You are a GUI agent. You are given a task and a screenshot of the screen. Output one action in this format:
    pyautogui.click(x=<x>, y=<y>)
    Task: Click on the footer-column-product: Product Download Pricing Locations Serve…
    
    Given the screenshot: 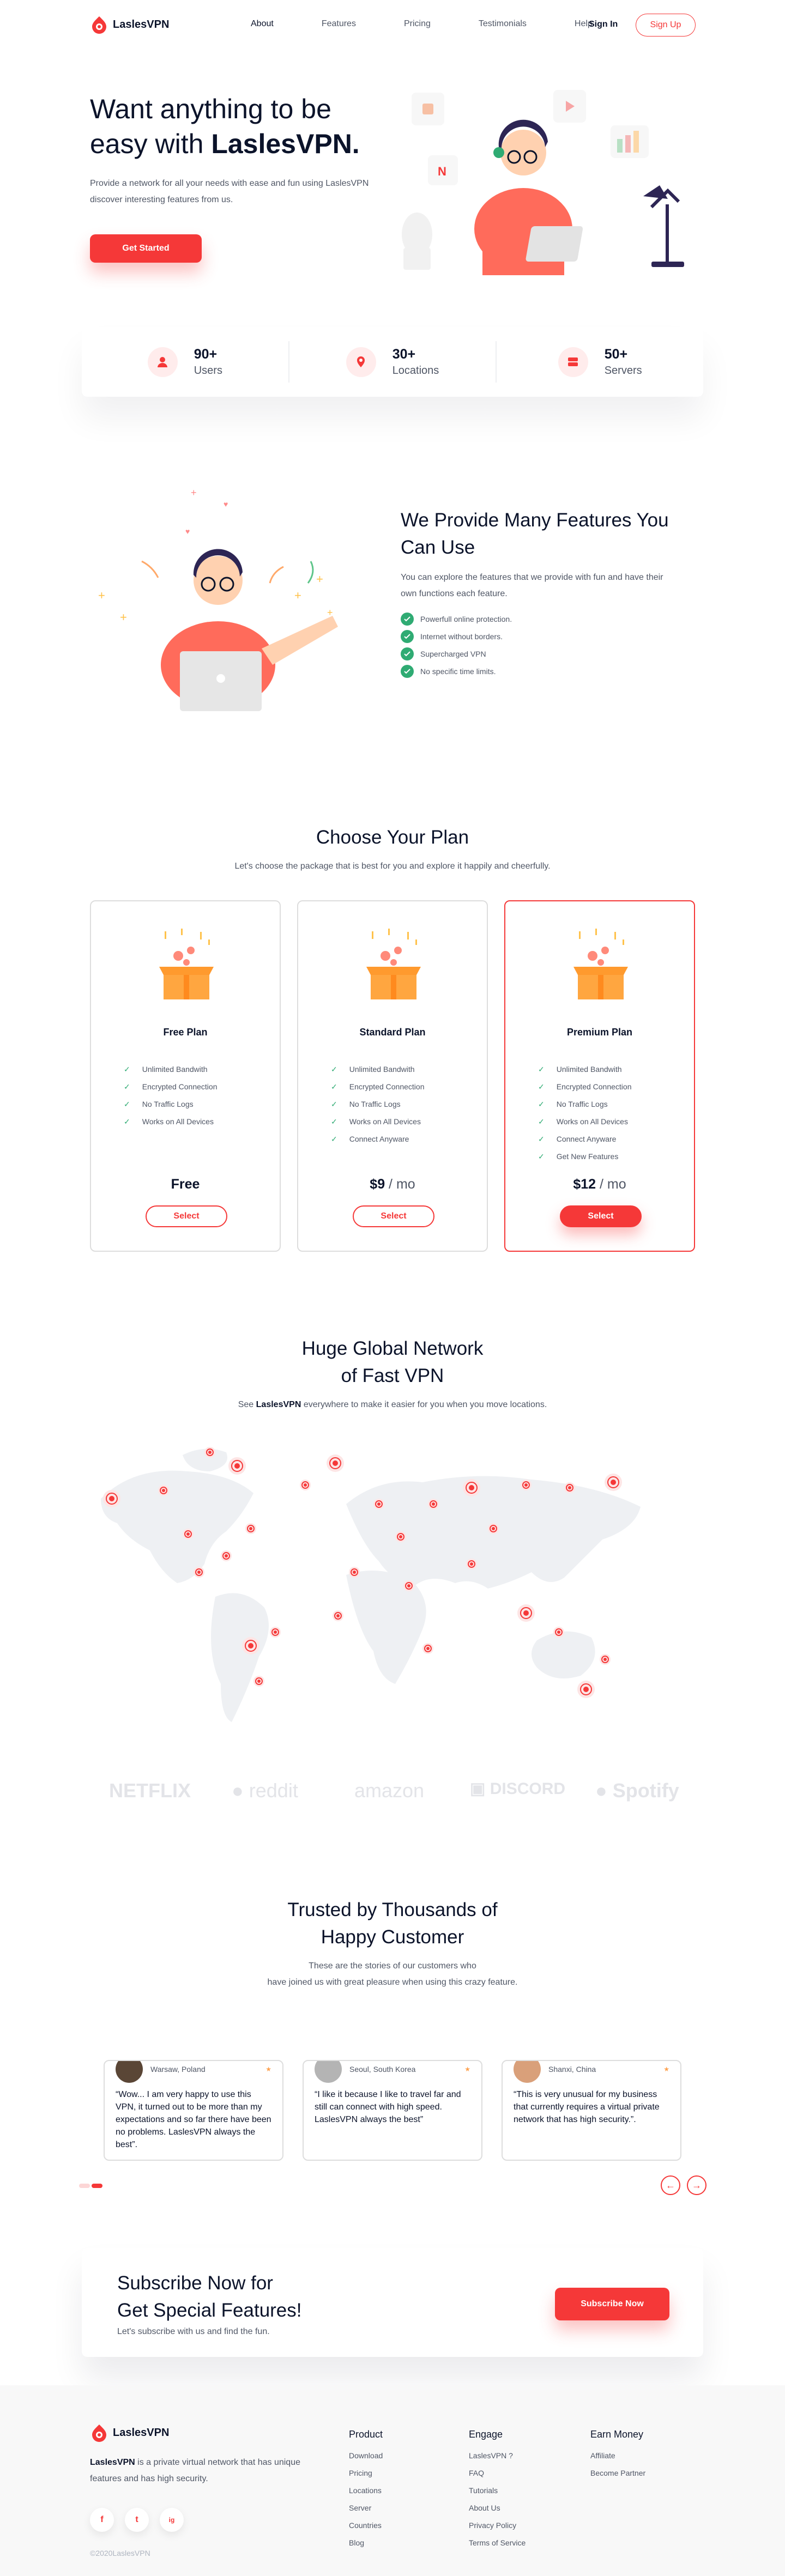 What is the action you would take?
    pyautogui.click(x=366, y=2493)
    